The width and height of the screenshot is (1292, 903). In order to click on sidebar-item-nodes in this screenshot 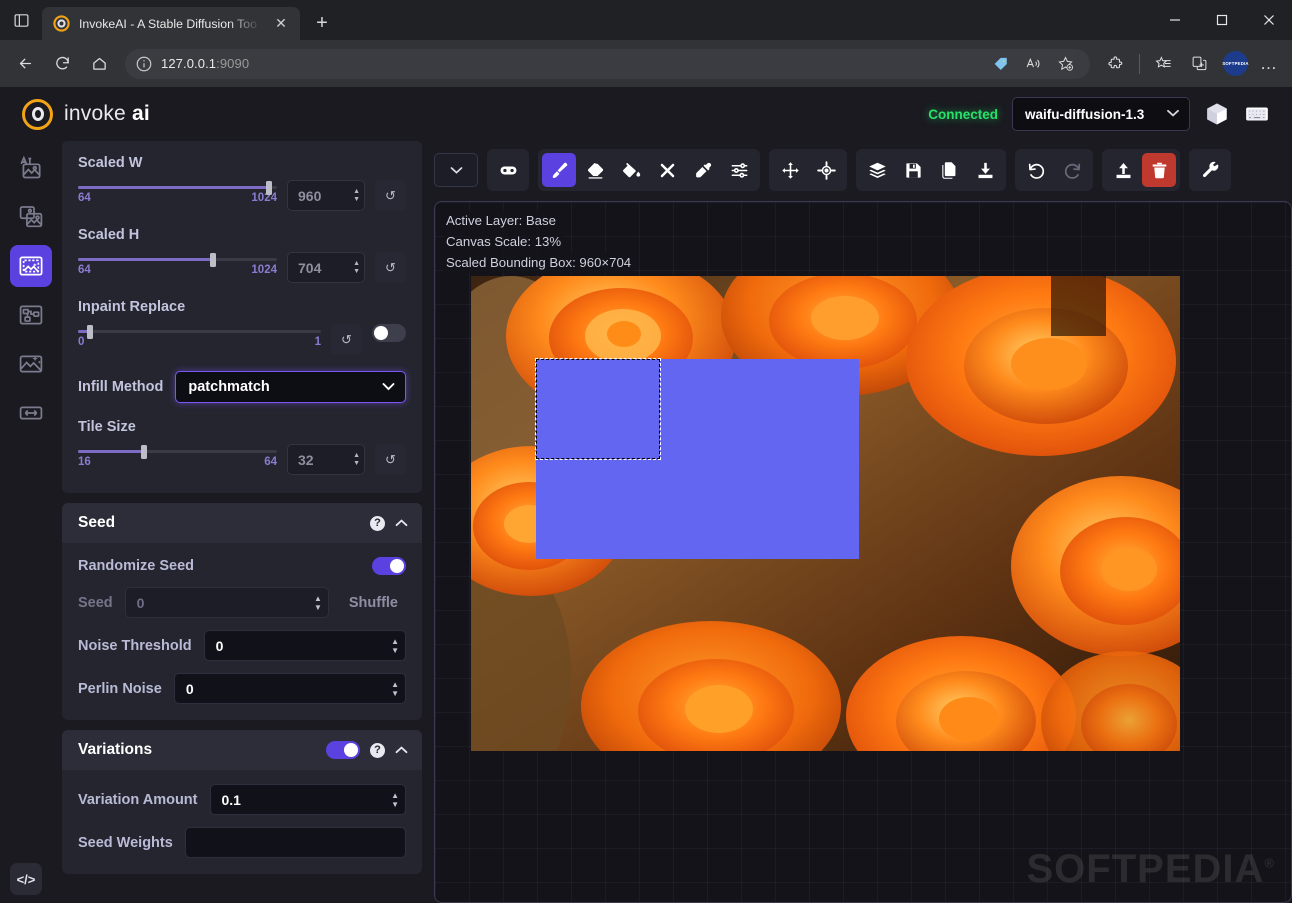, I will do `click(31, 315)`.